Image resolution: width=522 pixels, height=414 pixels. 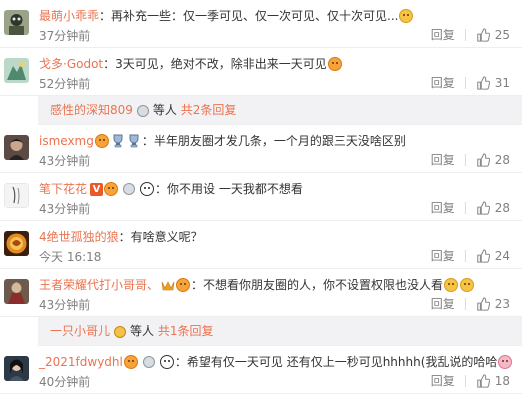 What do you see at coordinates (279, 141) in the screenshot?
I see `comment-text: 半年朋友圈才发几条，一个月的跟三天没啥区别` at bounding box center [279, 141].